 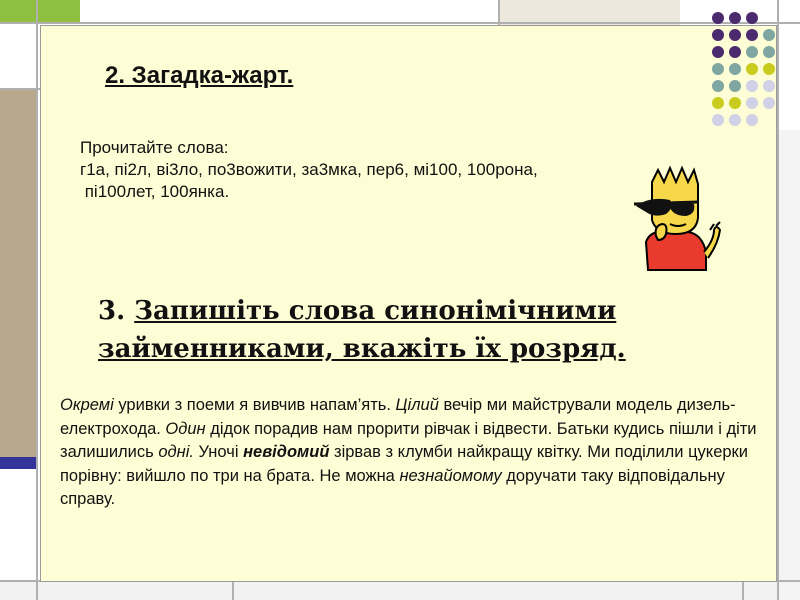 What do you see at coordinates (185, 428) in the screenshot?
I see `emphasized-word: Один` at bounding box center [185, 428].